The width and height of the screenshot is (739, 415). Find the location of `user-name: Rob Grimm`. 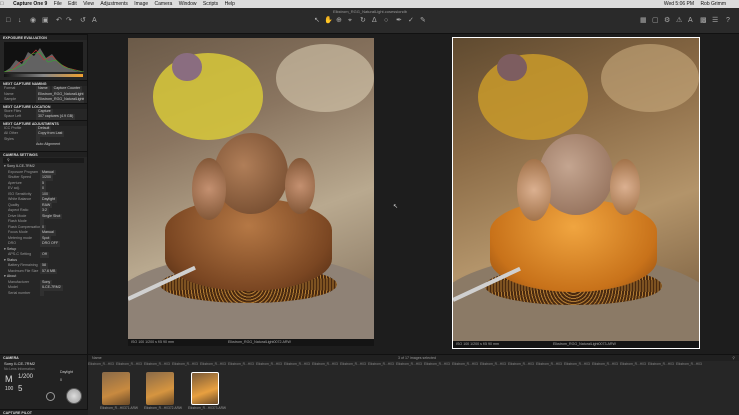

user-name: Rob Grimm is located at coordinates (713, 4).